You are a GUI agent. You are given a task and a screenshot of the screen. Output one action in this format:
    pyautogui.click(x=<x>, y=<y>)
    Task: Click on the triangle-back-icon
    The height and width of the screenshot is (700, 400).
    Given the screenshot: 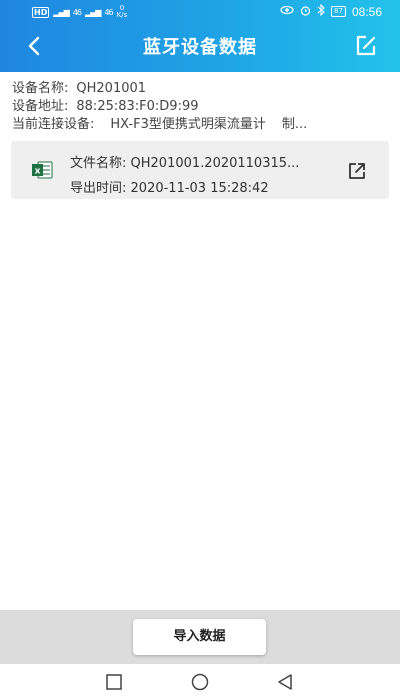 What is the action you would take?
    pyautogui.click(x=285, y=682)
    